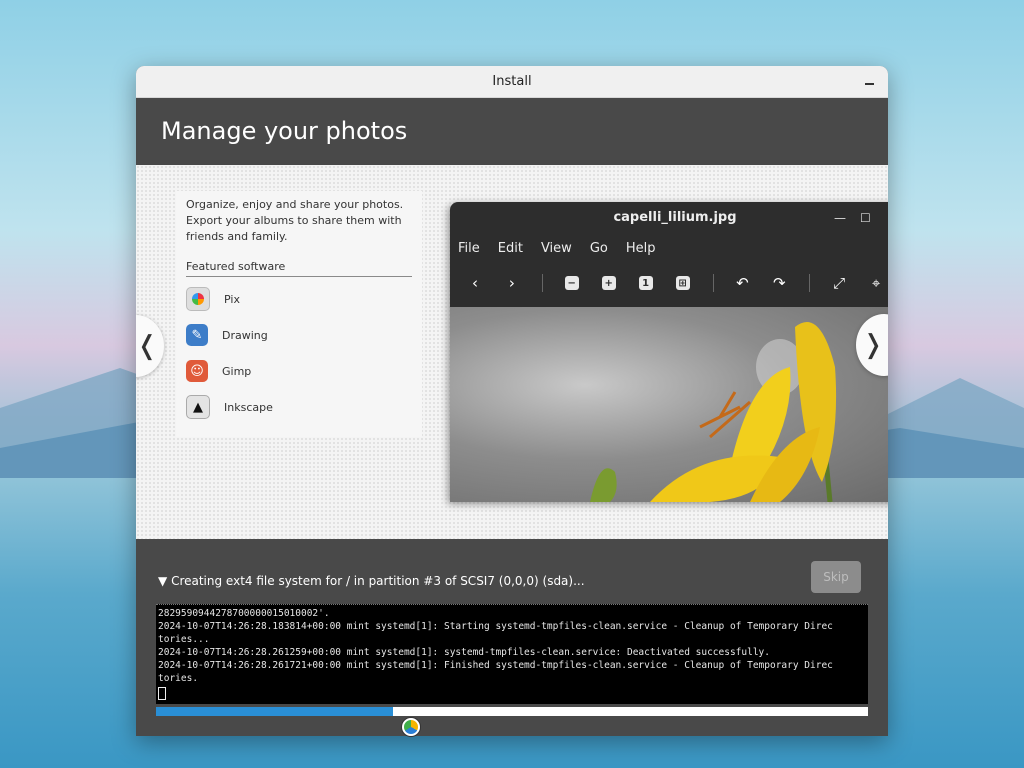 The image size is (1024, 768). I want to click on drawing-icon: ✎, so click(197, 335).